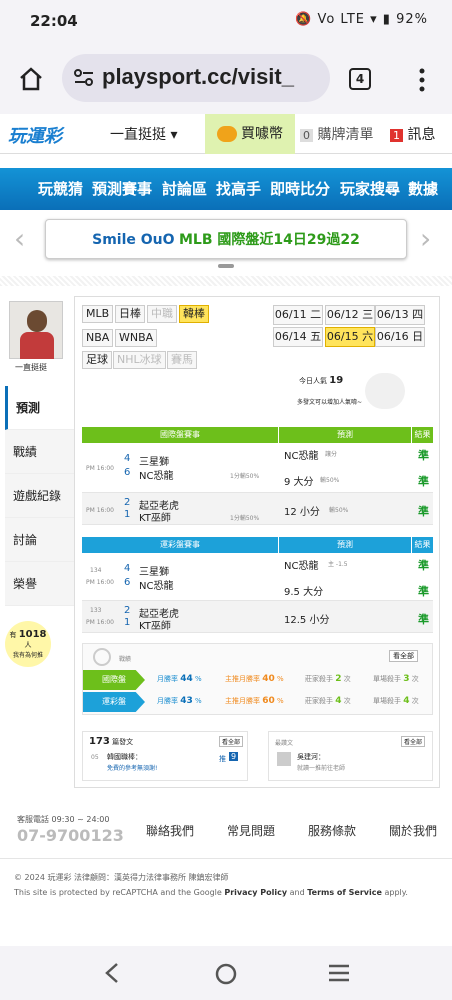  Describe the element at coordinates (70, 835) in the screenshot. I see `phone-number: 07-9700123` at that location.